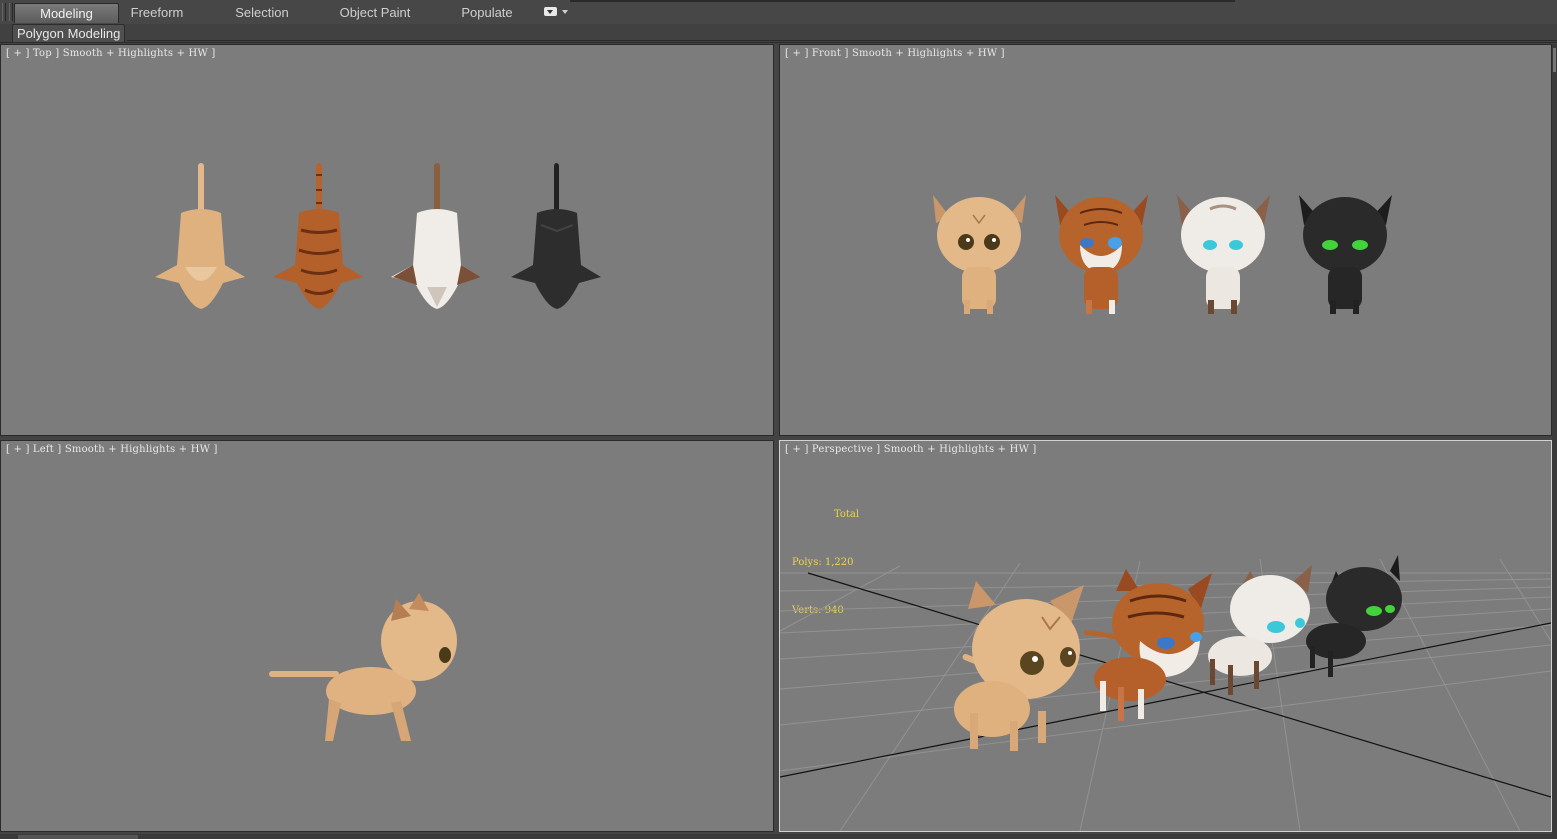 This screenshot has width=1557, height=839. Describe the element at coordinates (378, 236) in the screenshot. I see `top-view-cats` at that location.